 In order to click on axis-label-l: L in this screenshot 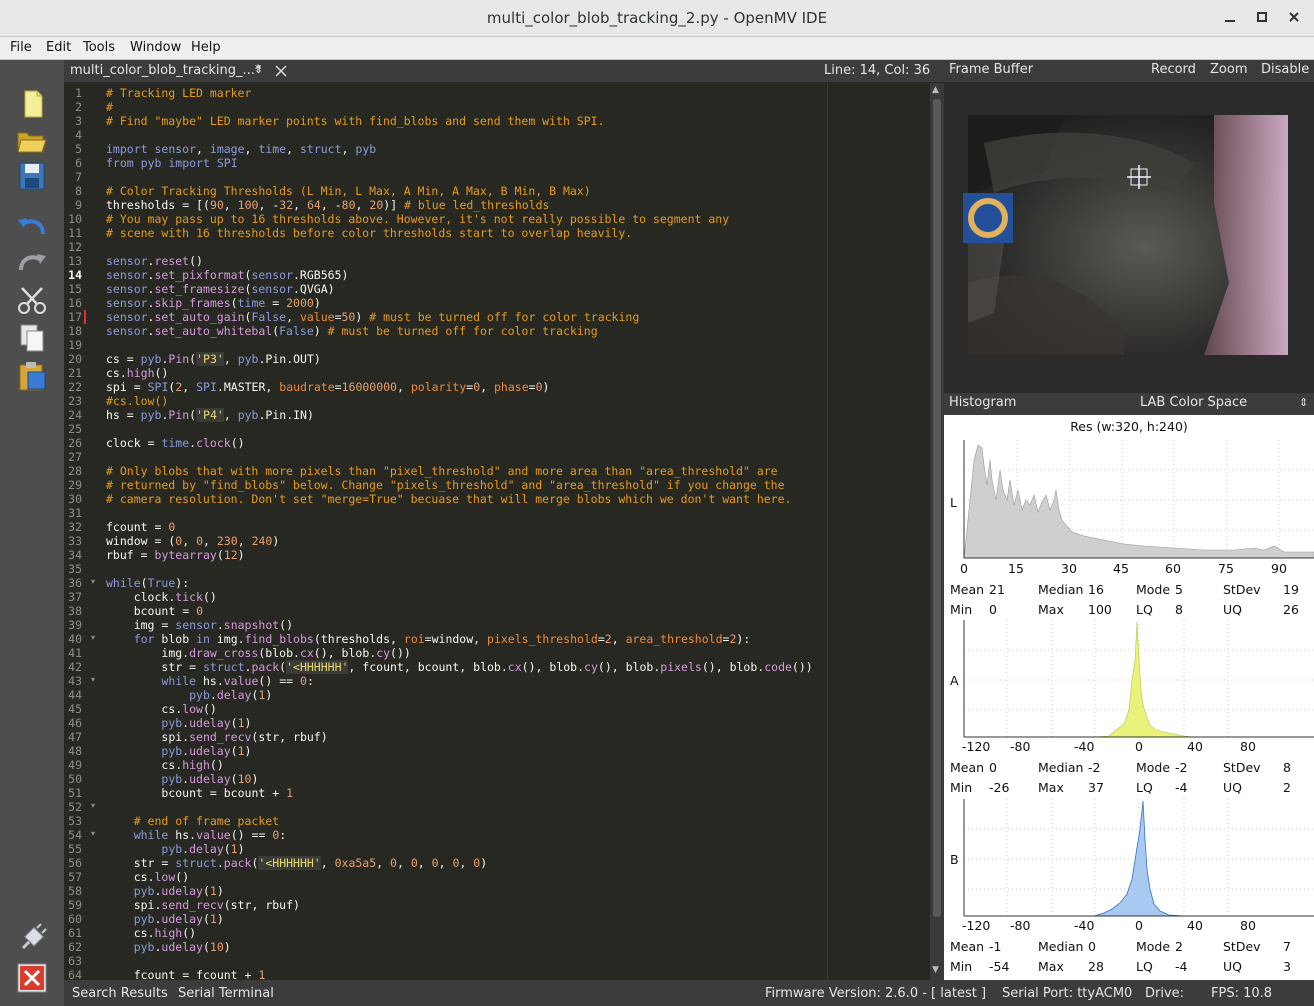, I will do `click(953, 502)`.